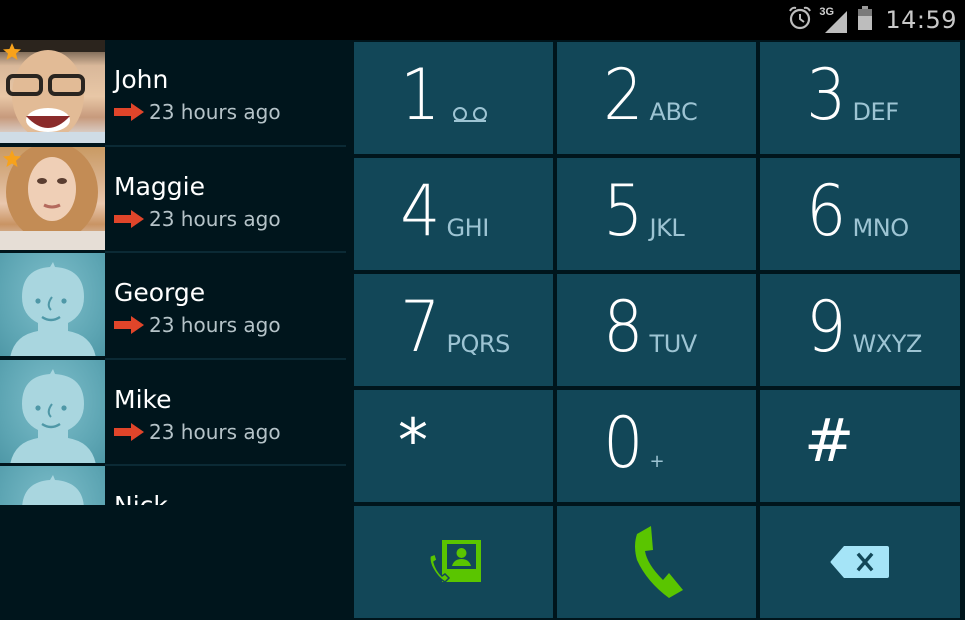 The width and height of the screenshot is (965, 620). Describe the element at coordinates (143, 399) in the screenshot. I see `contact-name: Mike` at that location.